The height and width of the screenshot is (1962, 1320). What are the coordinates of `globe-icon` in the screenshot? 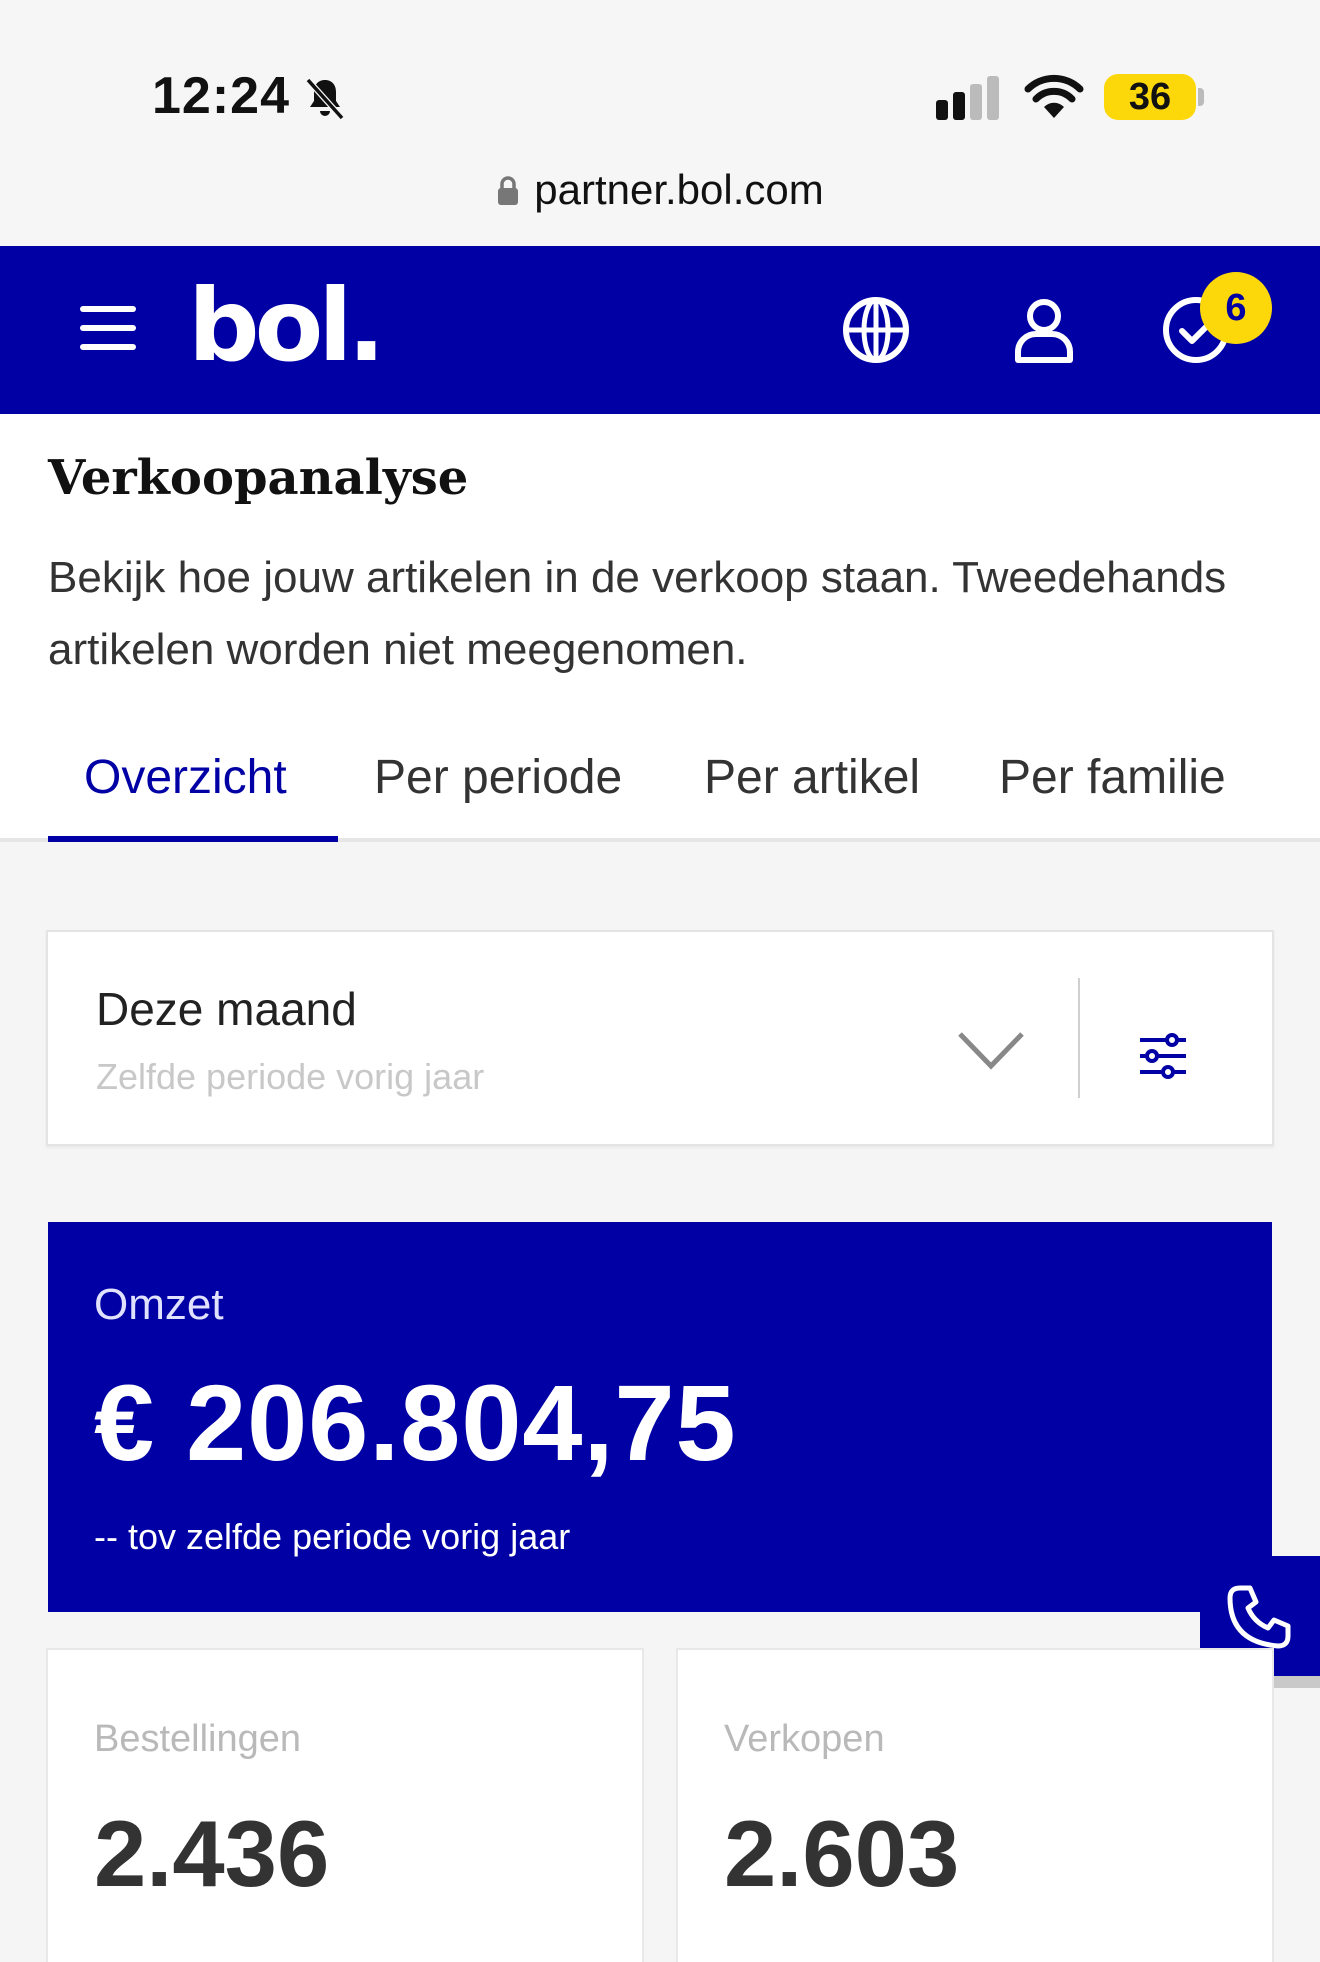 It's located at (876, 330).